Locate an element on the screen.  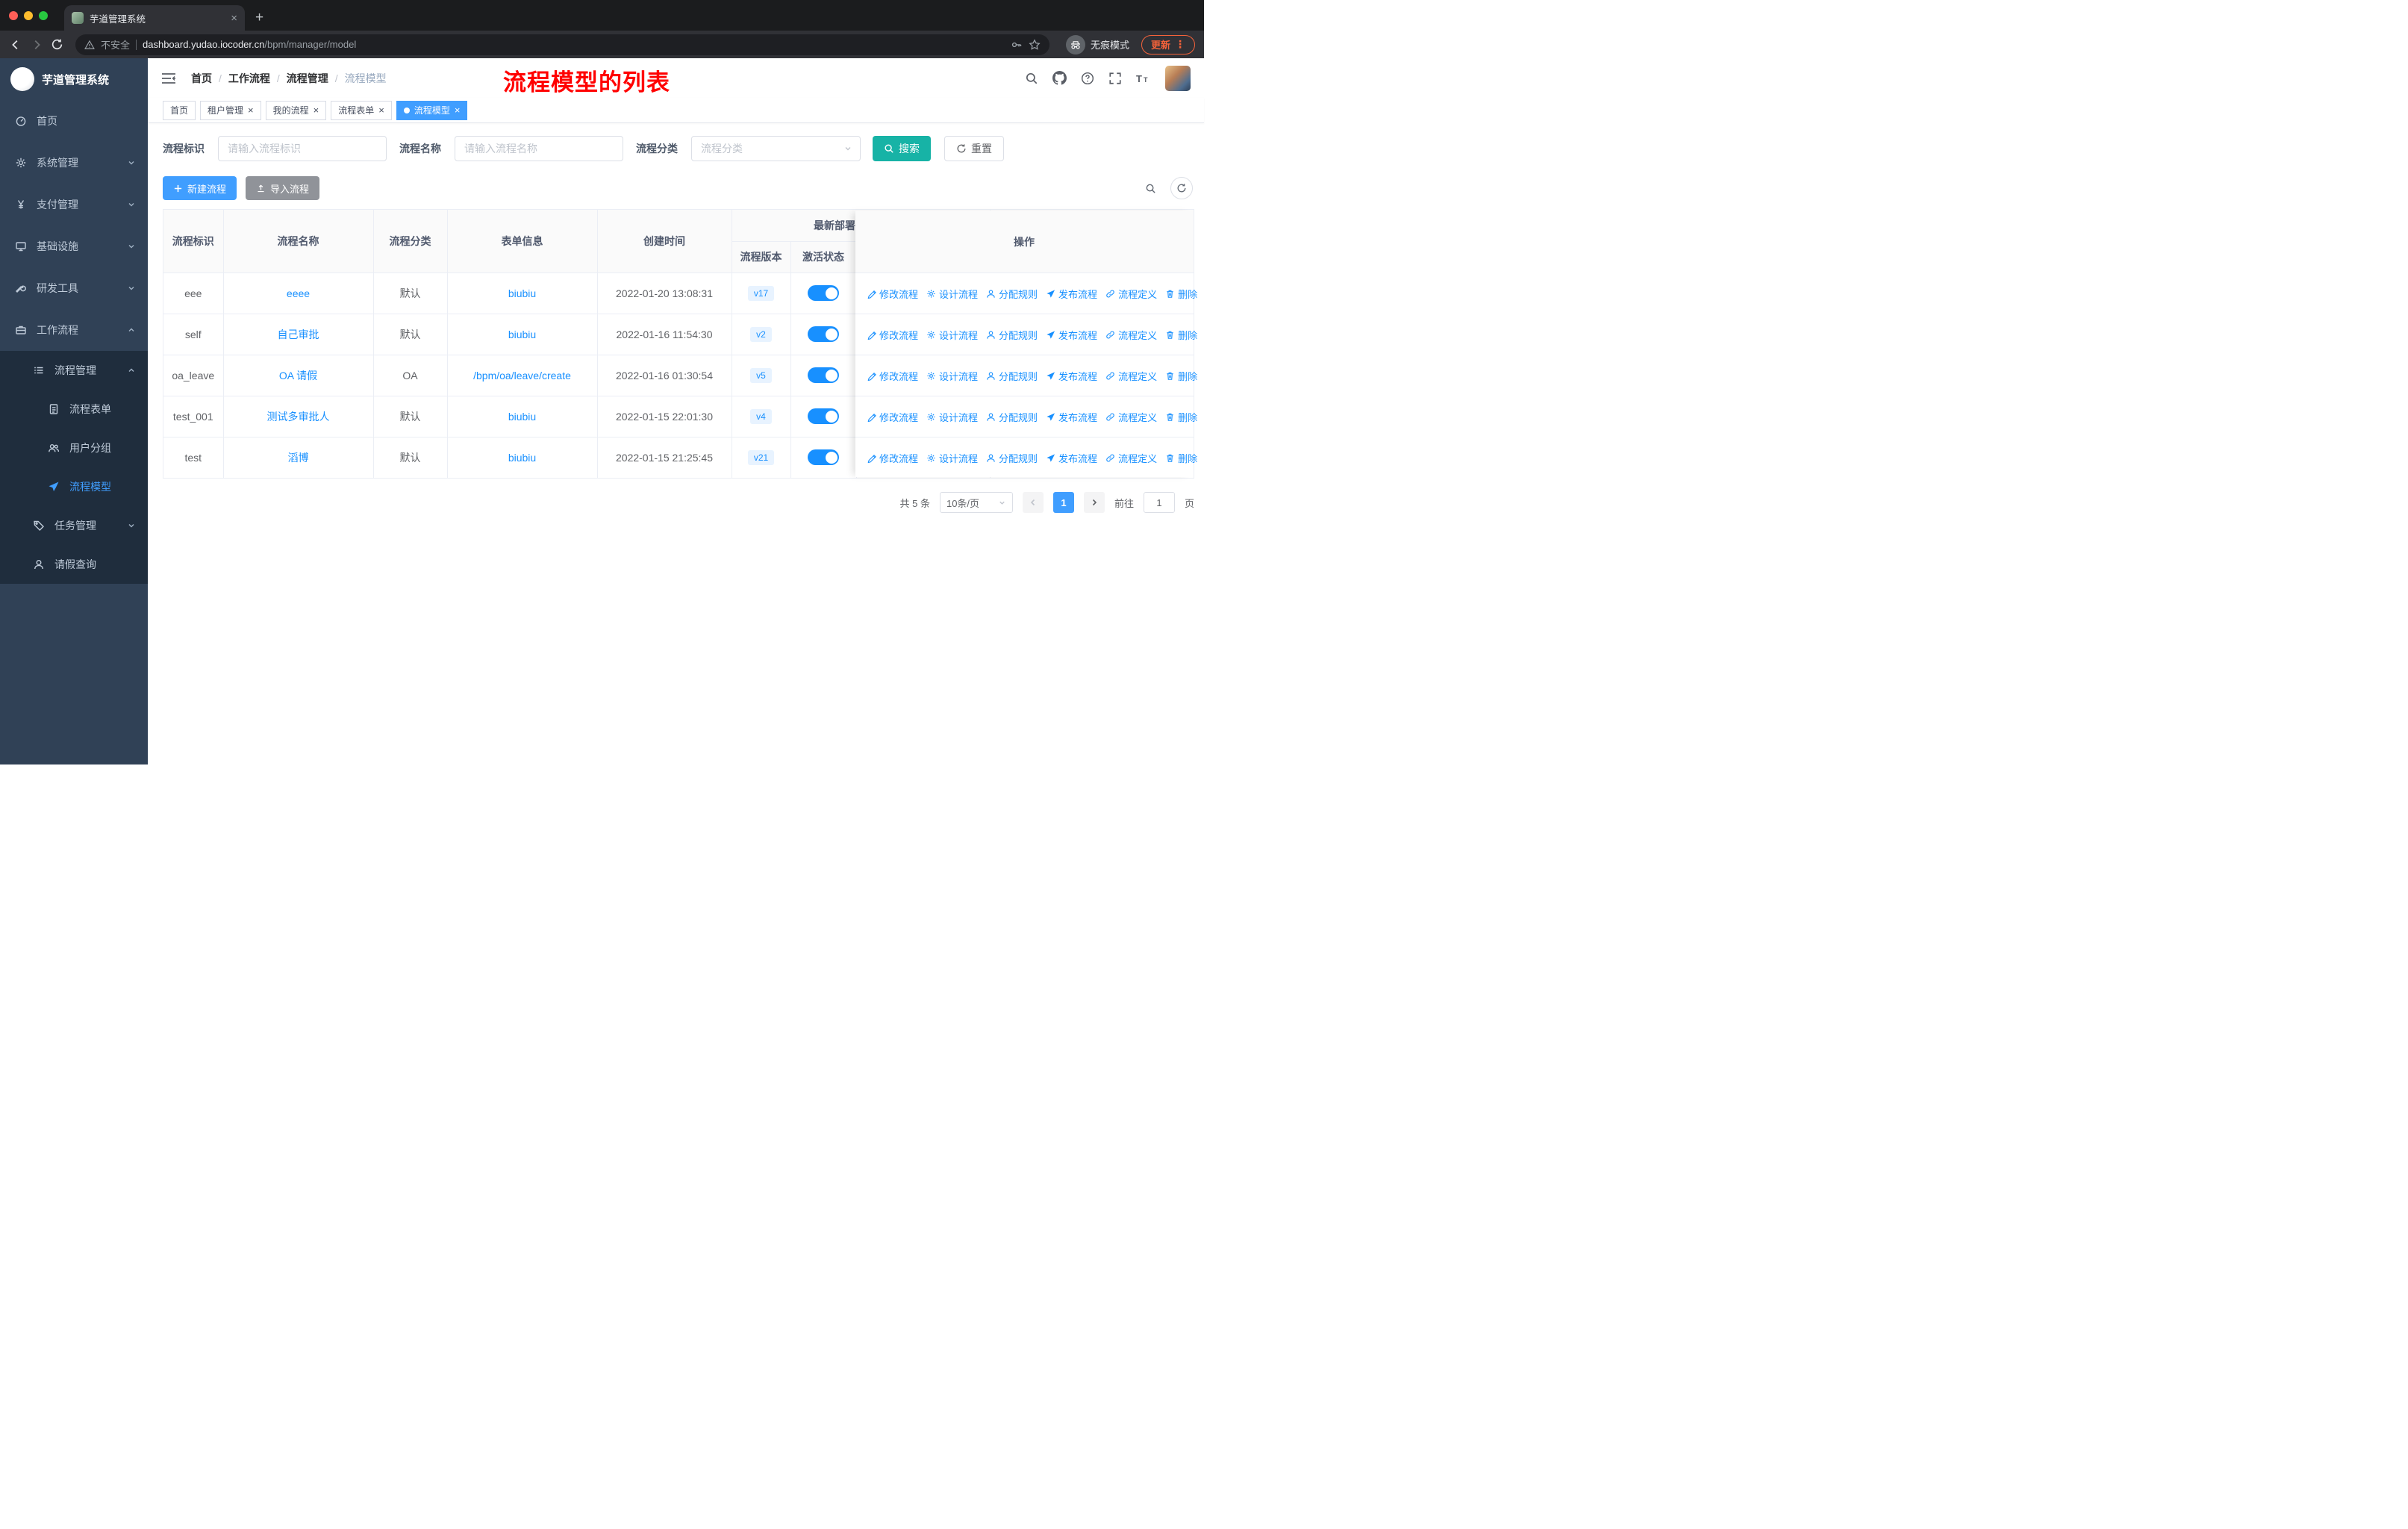
sidebar-item-payment: 支付管理 is located at coordinates (74, 205).